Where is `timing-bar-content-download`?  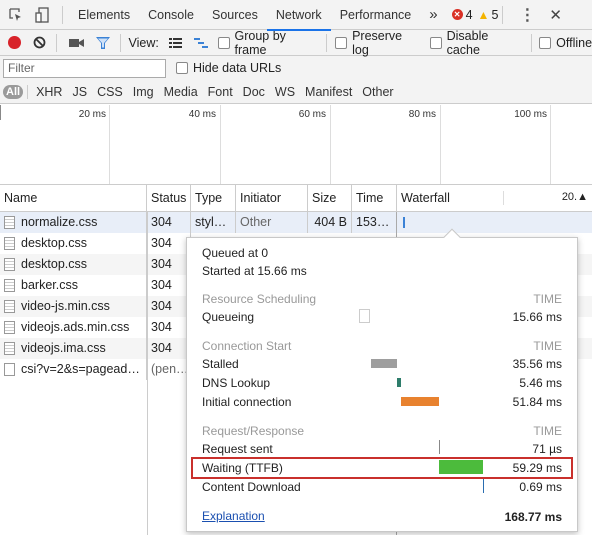
timing-bar-content-download is located at coordinates (483, 486).